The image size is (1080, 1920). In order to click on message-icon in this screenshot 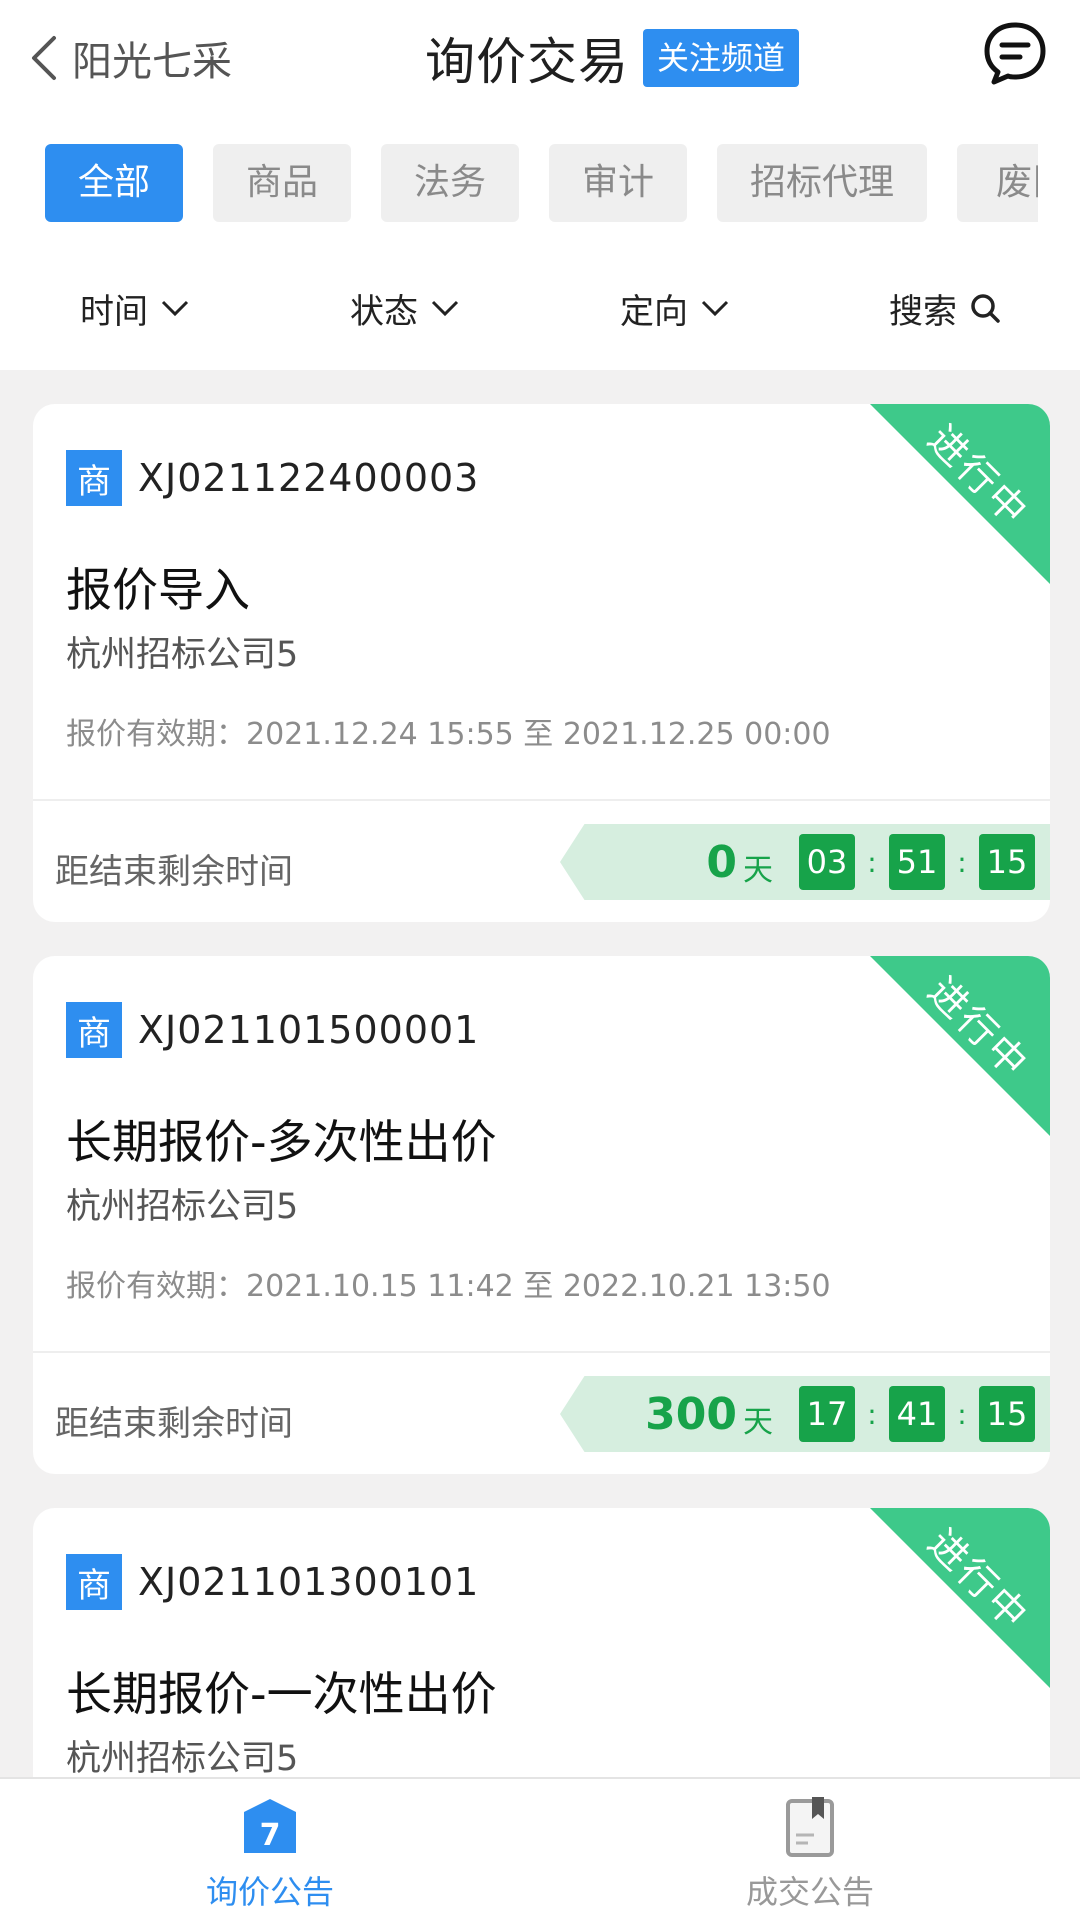, I will do `click(1015, 53)`.